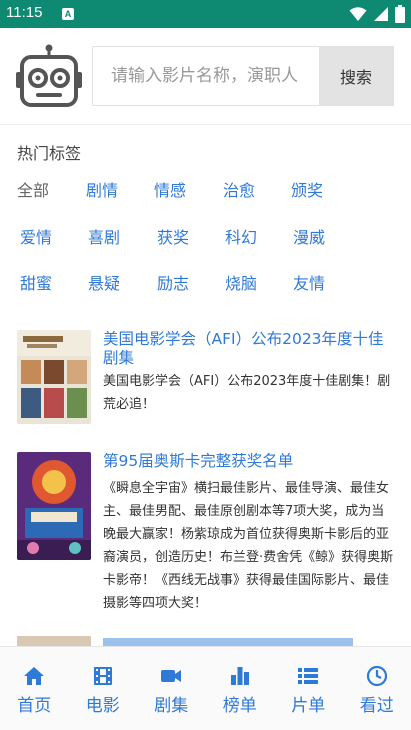 The height and width of the screenshot is (730, 411). I want to click on tag-item: 漫威, so click(309, 238).